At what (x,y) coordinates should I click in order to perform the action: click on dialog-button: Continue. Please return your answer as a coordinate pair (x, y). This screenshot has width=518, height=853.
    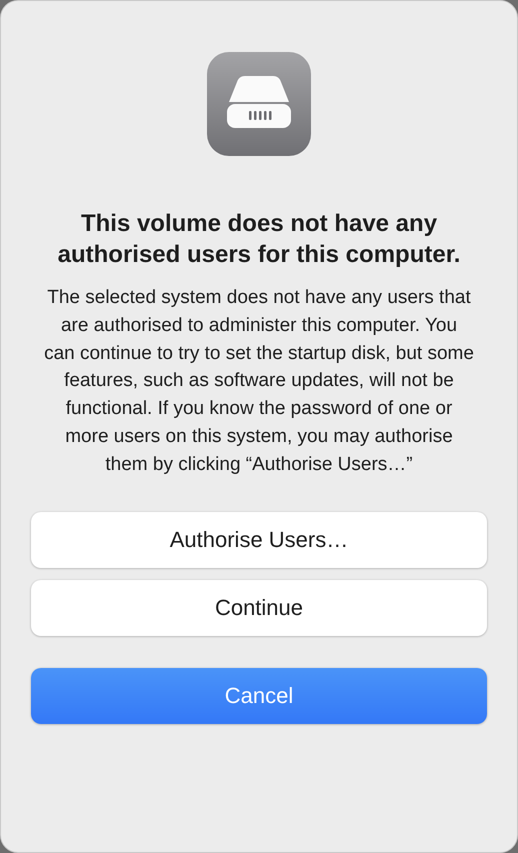
    Looking at the image, I should click on (259, 608).